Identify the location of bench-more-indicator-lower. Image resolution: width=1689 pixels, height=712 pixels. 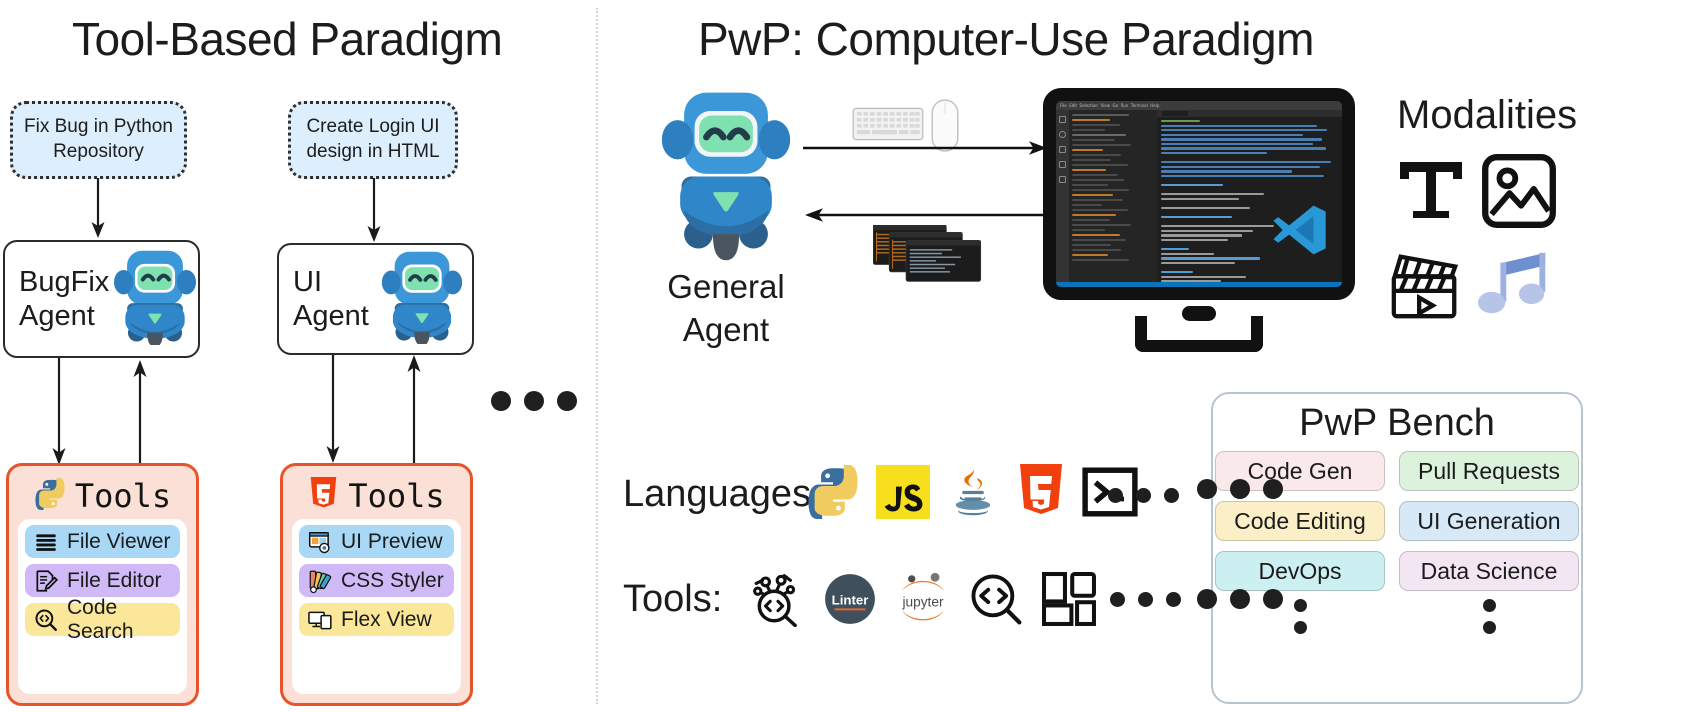
(1240, 599).